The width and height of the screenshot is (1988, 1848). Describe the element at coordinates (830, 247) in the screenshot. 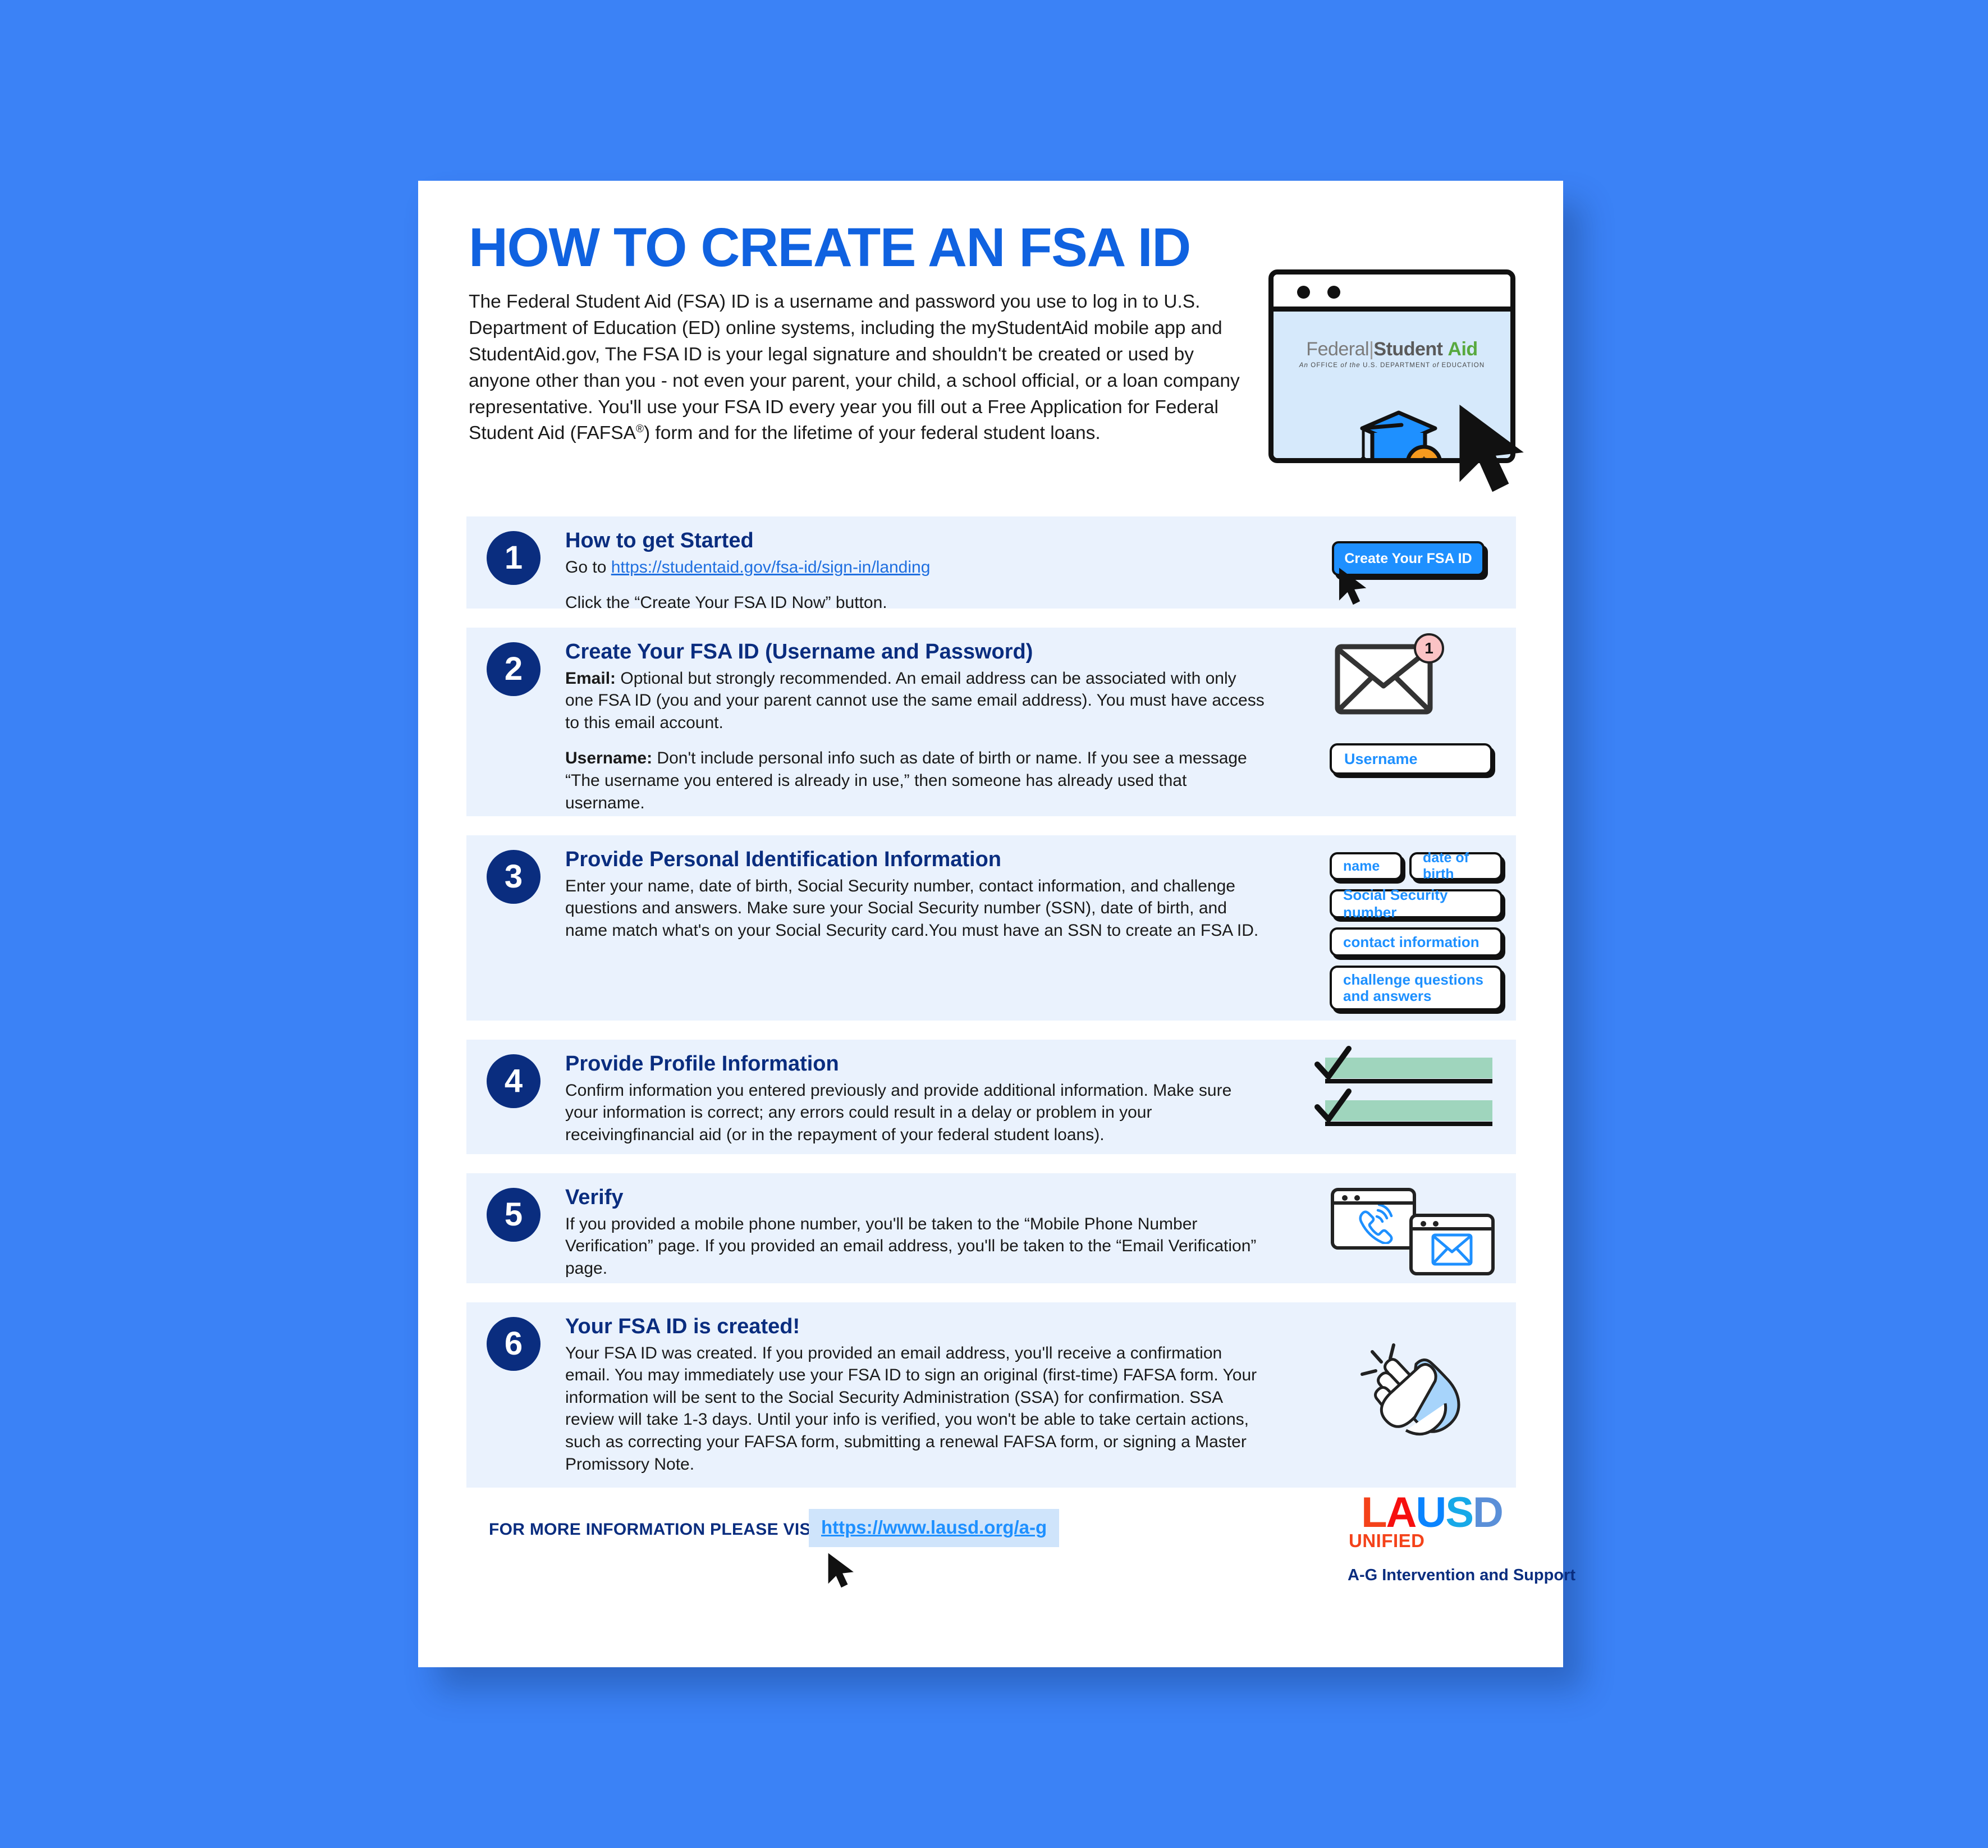

I see `page-title: HOW TO CREATE AN FSA ID` at that location.